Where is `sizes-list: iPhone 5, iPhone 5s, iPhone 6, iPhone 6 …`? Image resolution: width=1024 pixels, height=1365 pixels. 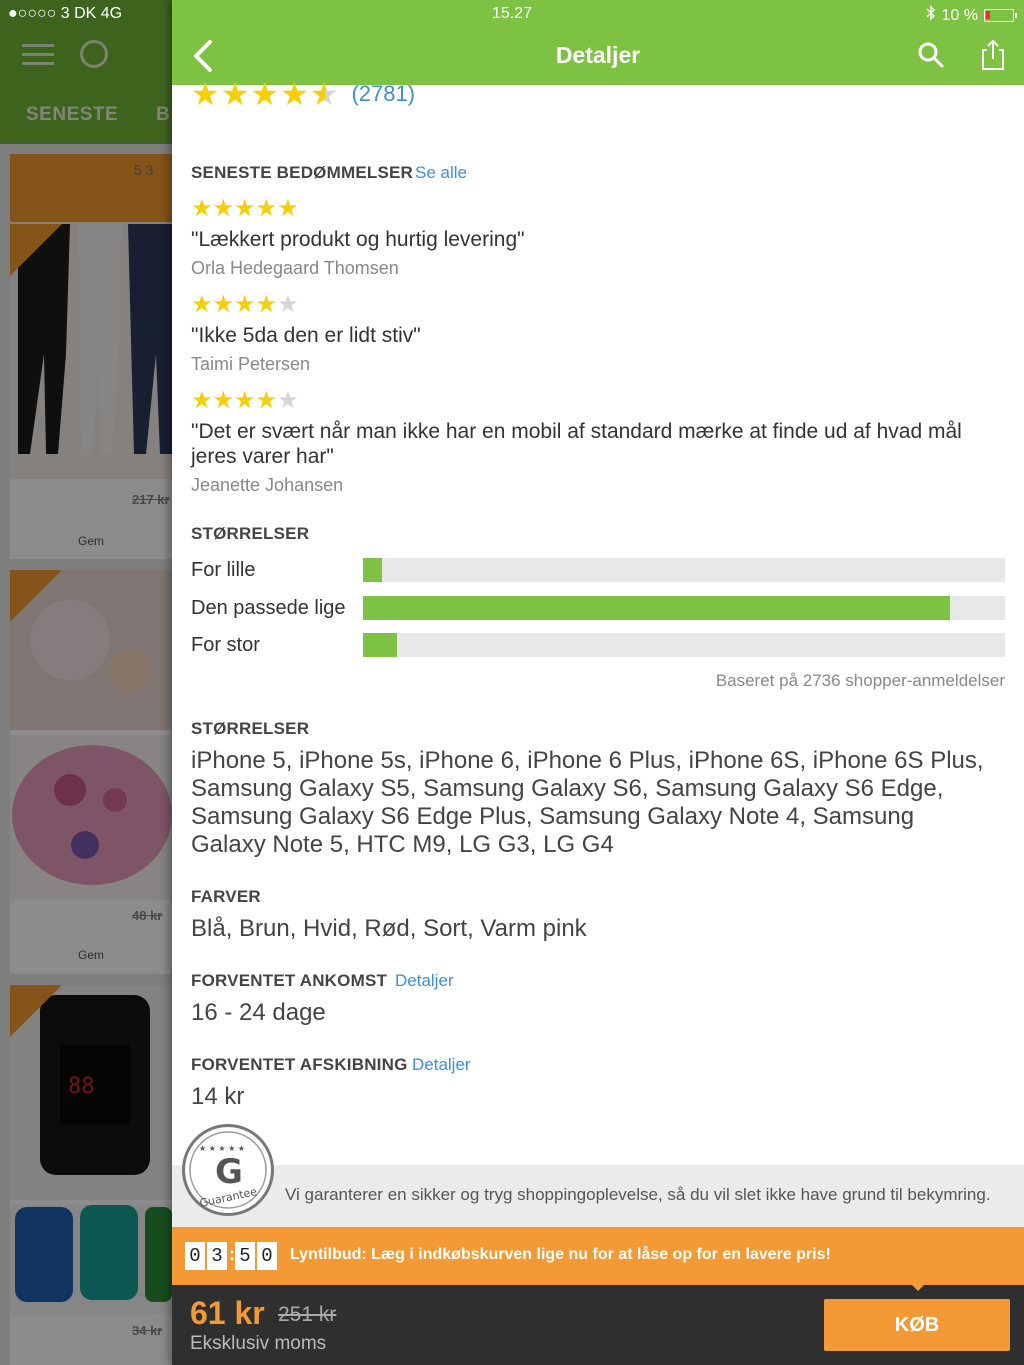 sizes-list: iPhone 5, iPhone 5s, iPhone 6, iPhone 6 … is located at coordinates (587, 802).